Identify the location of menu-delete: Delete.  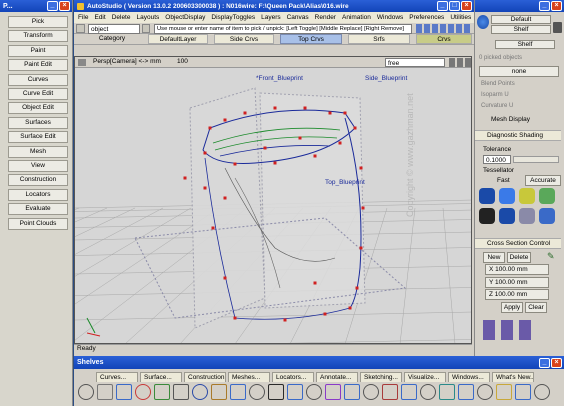
(121, 17).